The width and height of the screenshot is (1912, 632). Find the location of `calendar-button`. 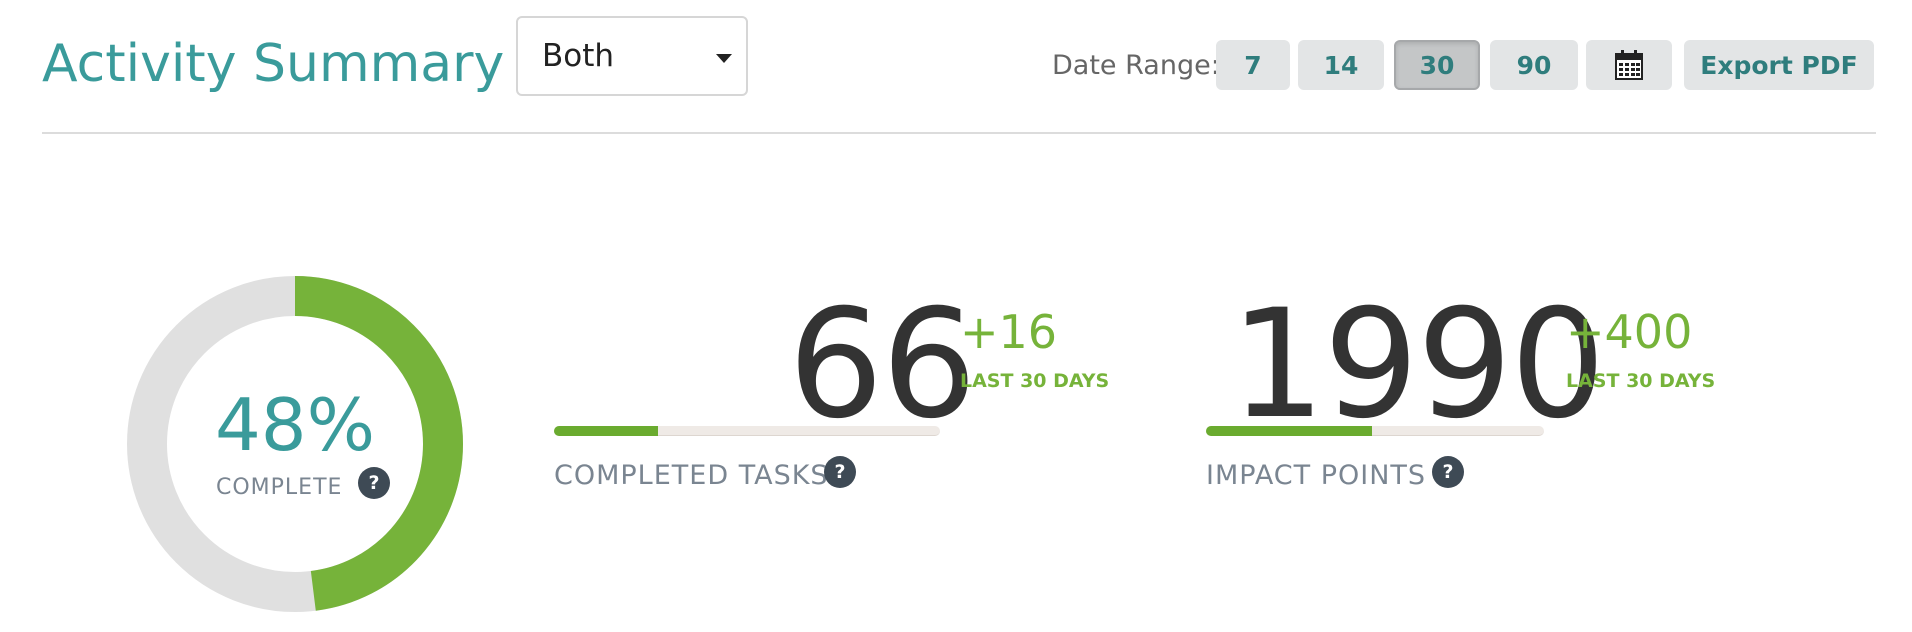

calendar-button is located at coordinates (1629, 65).